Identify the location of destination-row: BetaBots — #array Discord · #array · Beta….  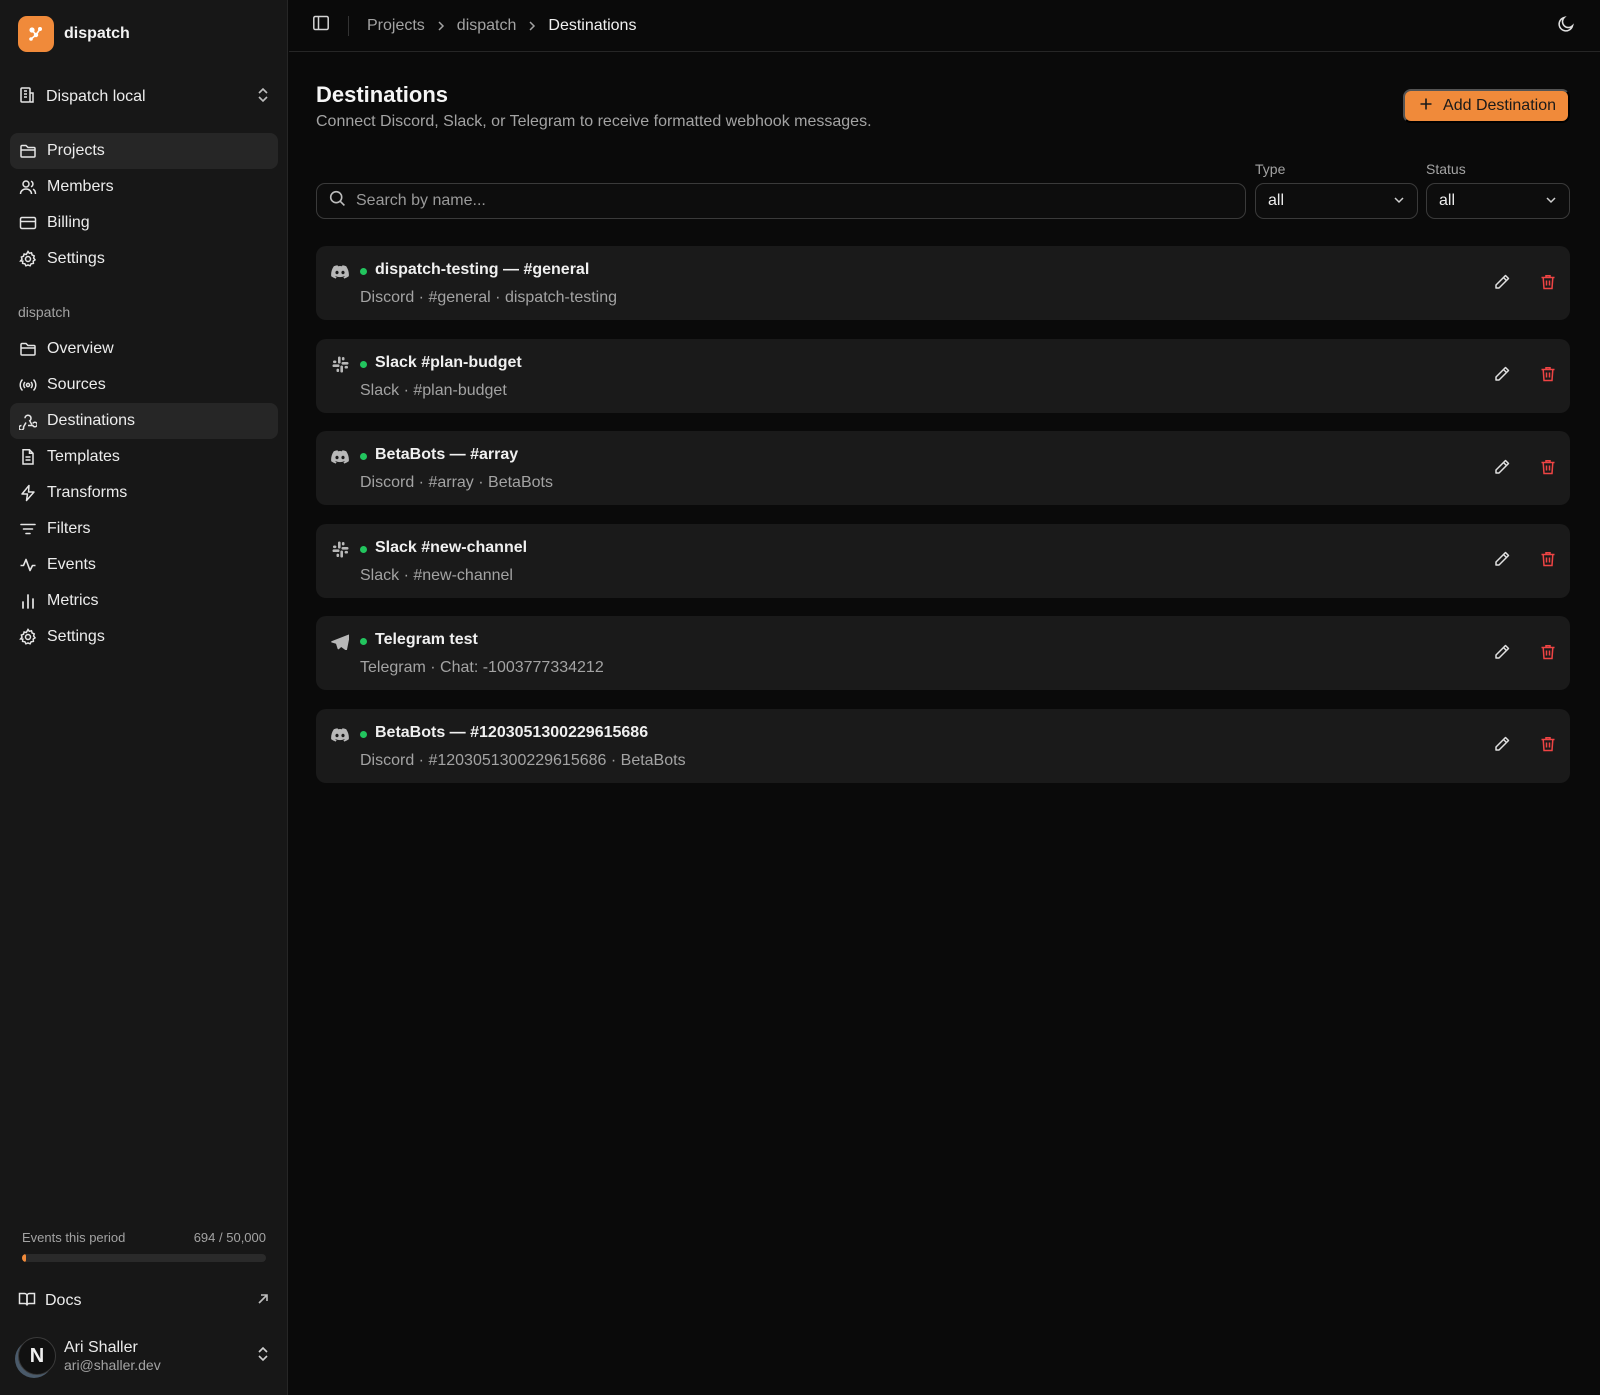
(943, 468).